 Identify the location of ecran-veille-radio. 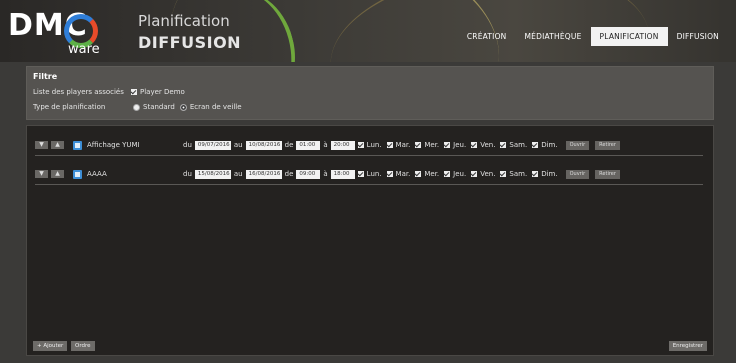
(183, 107).